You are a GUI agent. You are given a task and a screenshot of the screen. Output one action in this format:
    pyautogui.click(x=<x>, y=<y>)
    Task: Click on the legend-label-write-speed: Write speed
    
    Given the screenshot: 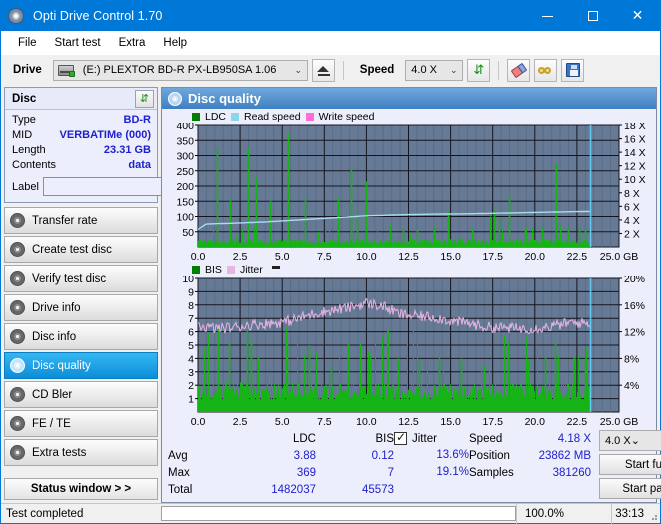 What is the action you would take?
    pyautogui.click(x=346, y=116)
    